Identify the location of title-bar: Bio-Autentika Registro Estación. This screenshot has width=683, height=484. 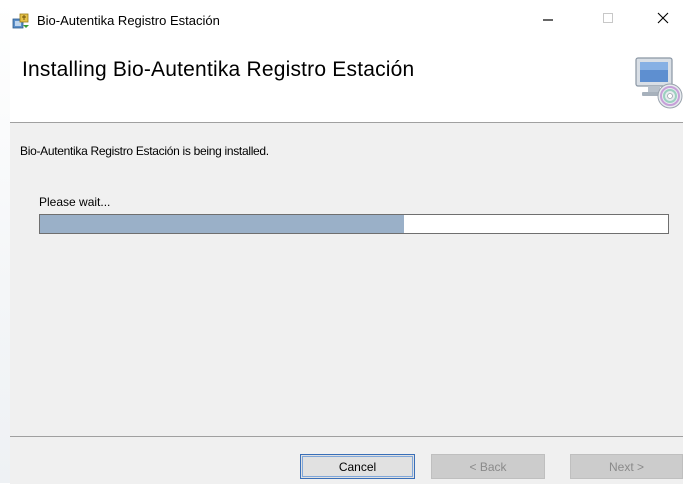
(346, 20).